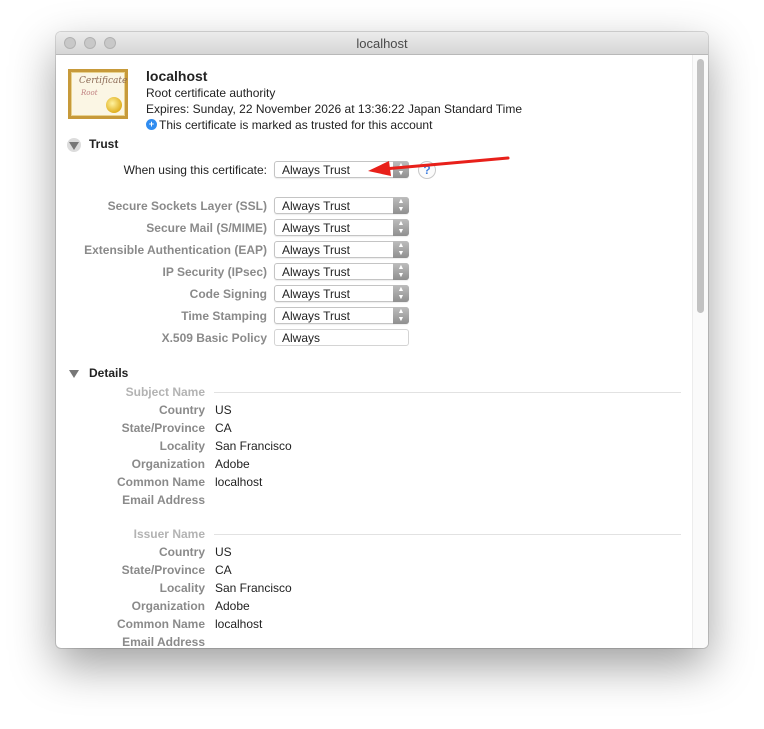 Image resolution: width=764 pixels, height=729 pixels. Describe the element at coordinates (439, 166) in the screenshot. I see `annotation-arrow-icon` at that location.